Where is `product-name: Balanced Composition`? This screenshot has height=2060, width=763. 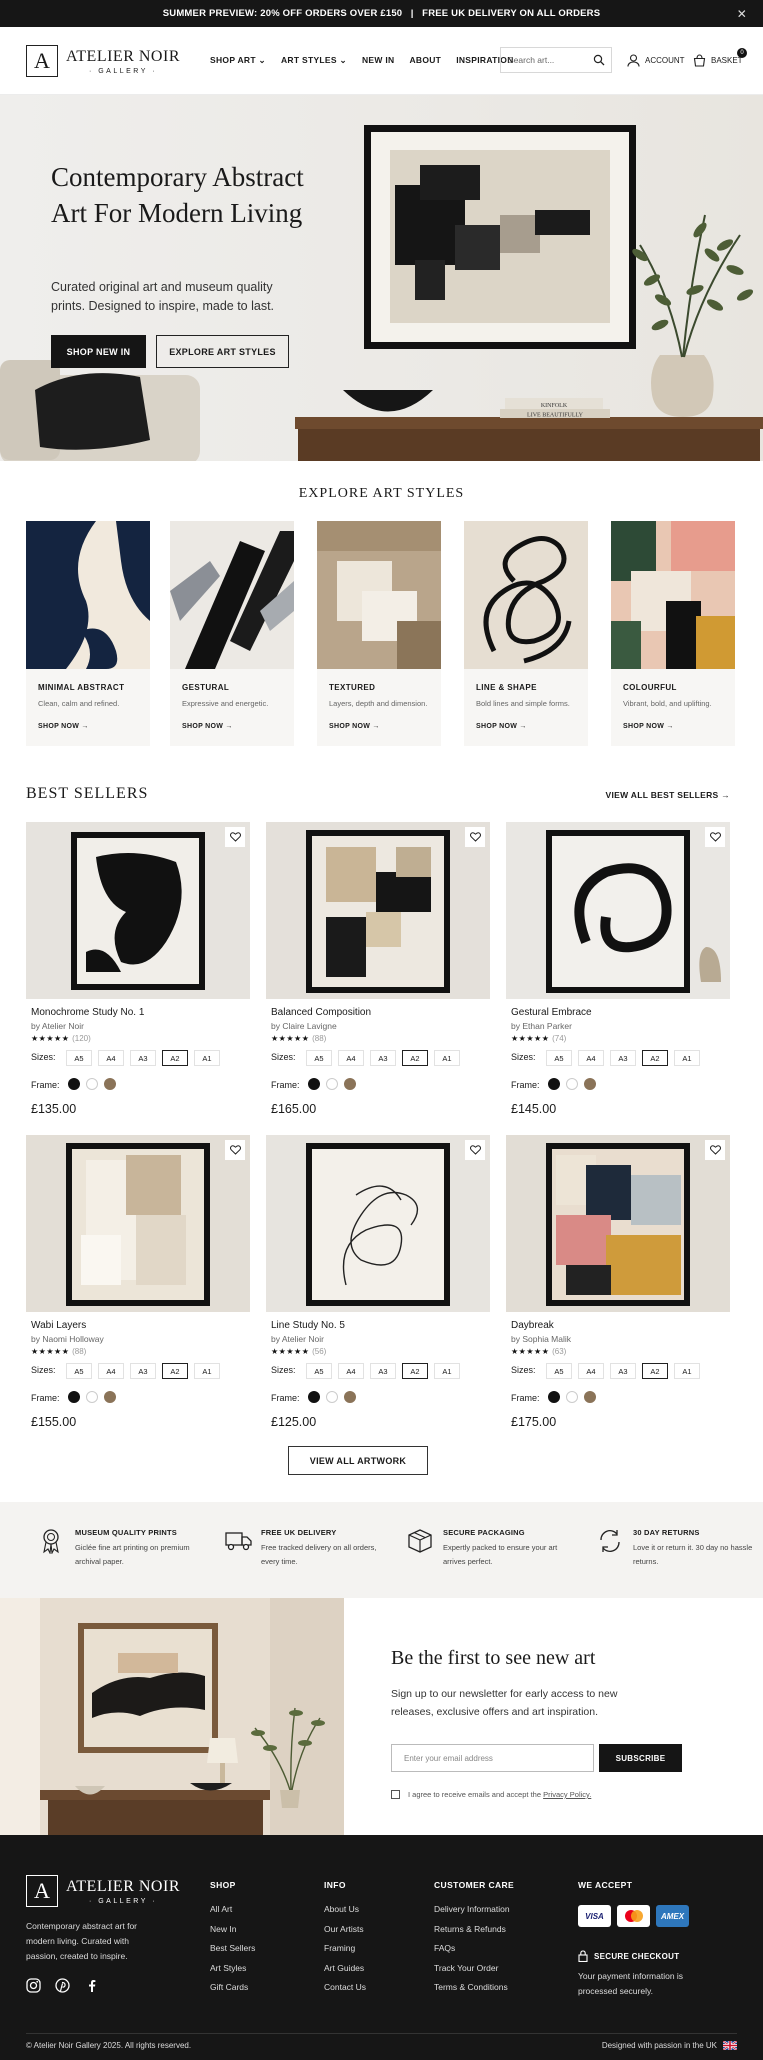 product-name: Balanced Composition is located at coordinates (321, 1012).